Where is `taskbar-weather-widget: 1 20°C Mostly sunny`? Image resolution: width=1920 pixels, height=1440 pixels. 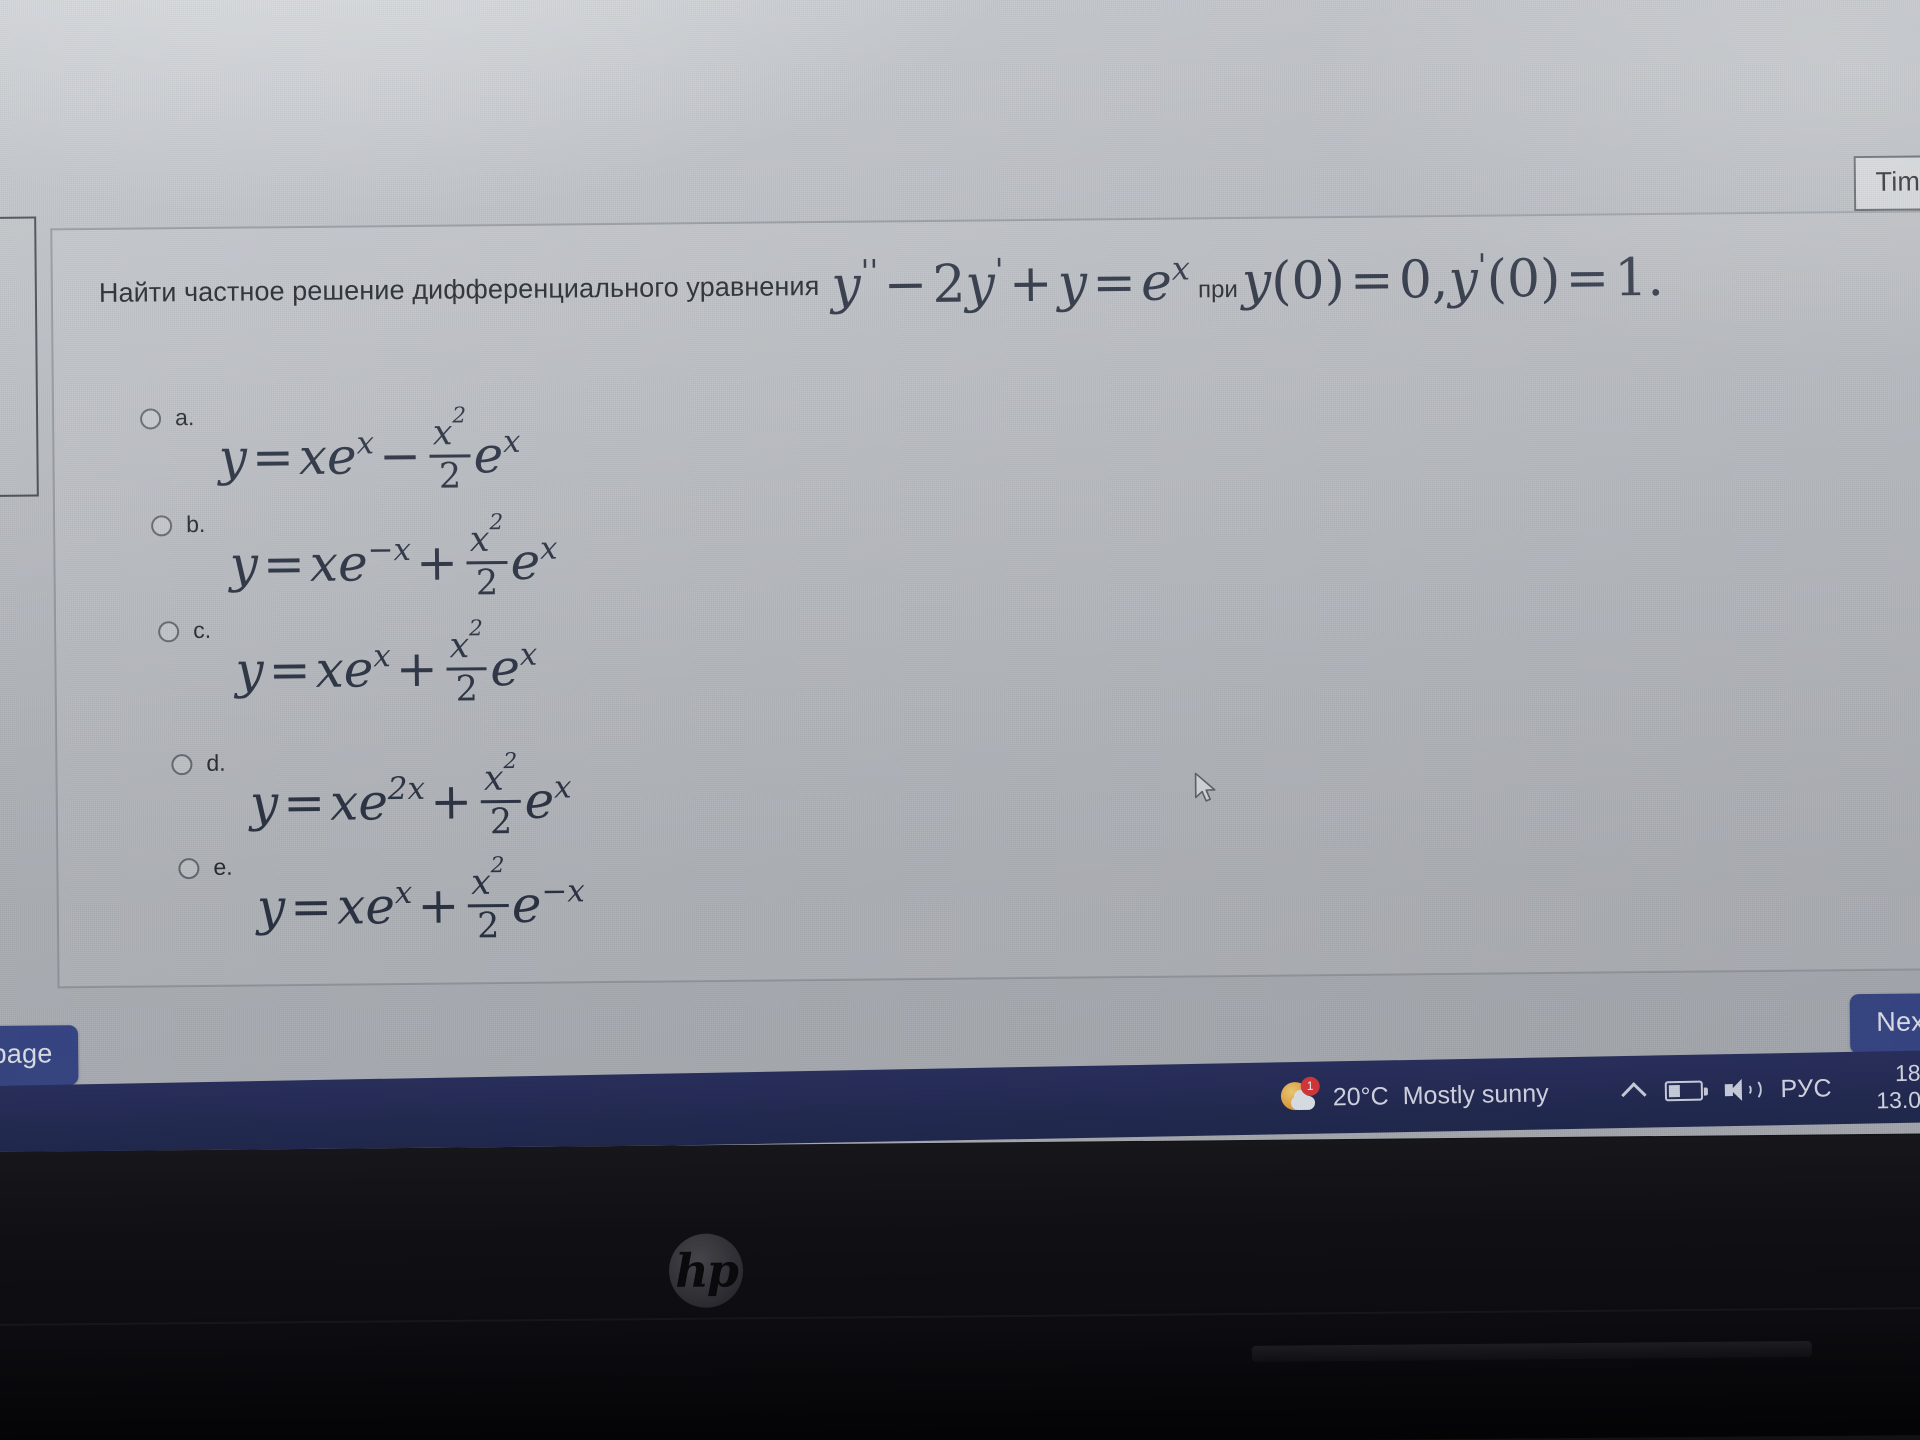
taskbar-weather-widget: 1 20°C Mostly sunny is located at coordinates (1414, 1095).